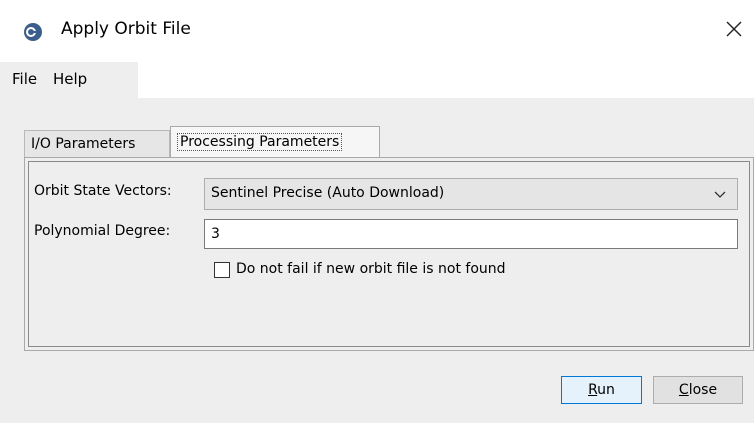  I want to click on run-button-label: un, so click(606, 390).